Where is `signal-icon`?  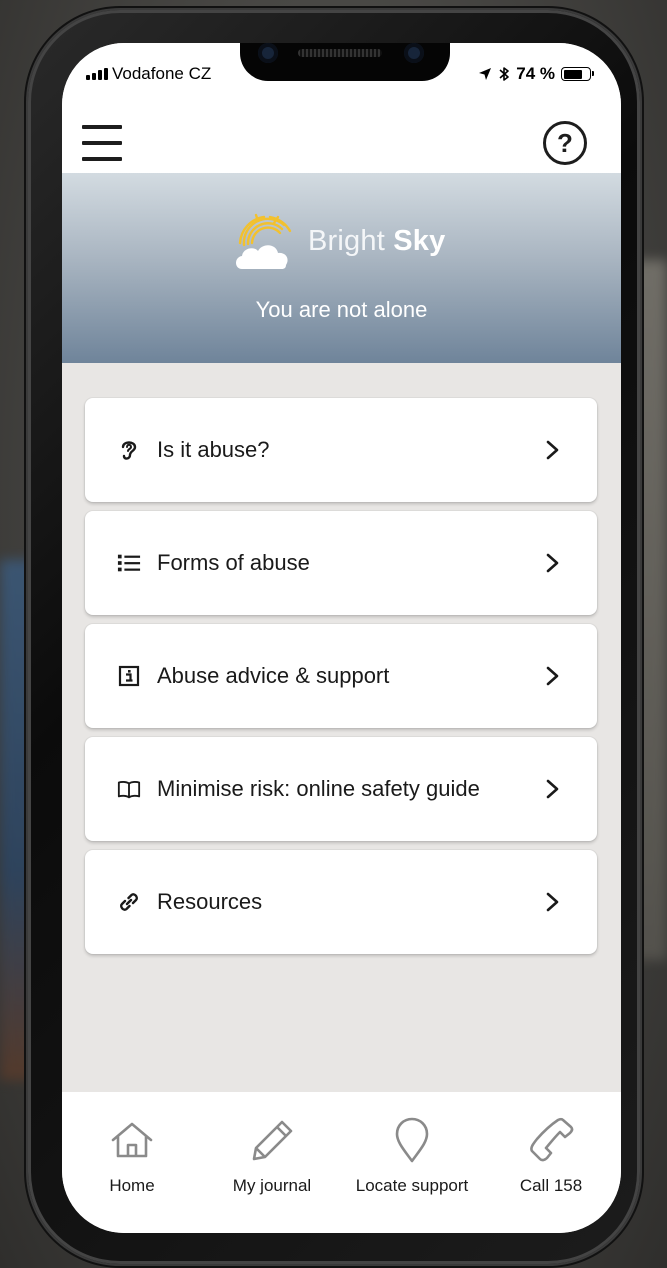
signal-icon is located at coordinates (97, 74).